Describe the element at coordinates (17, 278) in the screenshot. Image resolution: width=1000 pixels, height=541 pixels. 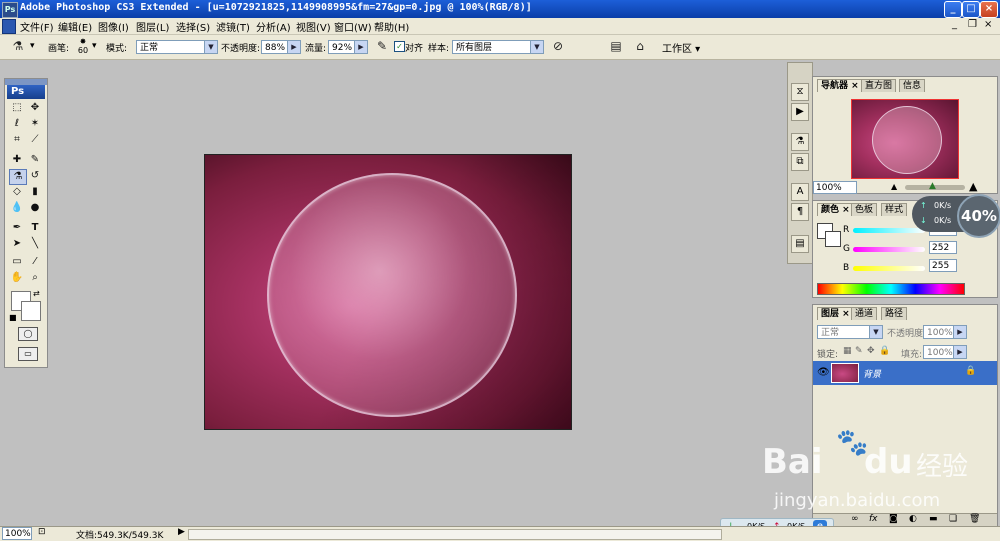
I see `hand-tool-icon: ✋` at that location.